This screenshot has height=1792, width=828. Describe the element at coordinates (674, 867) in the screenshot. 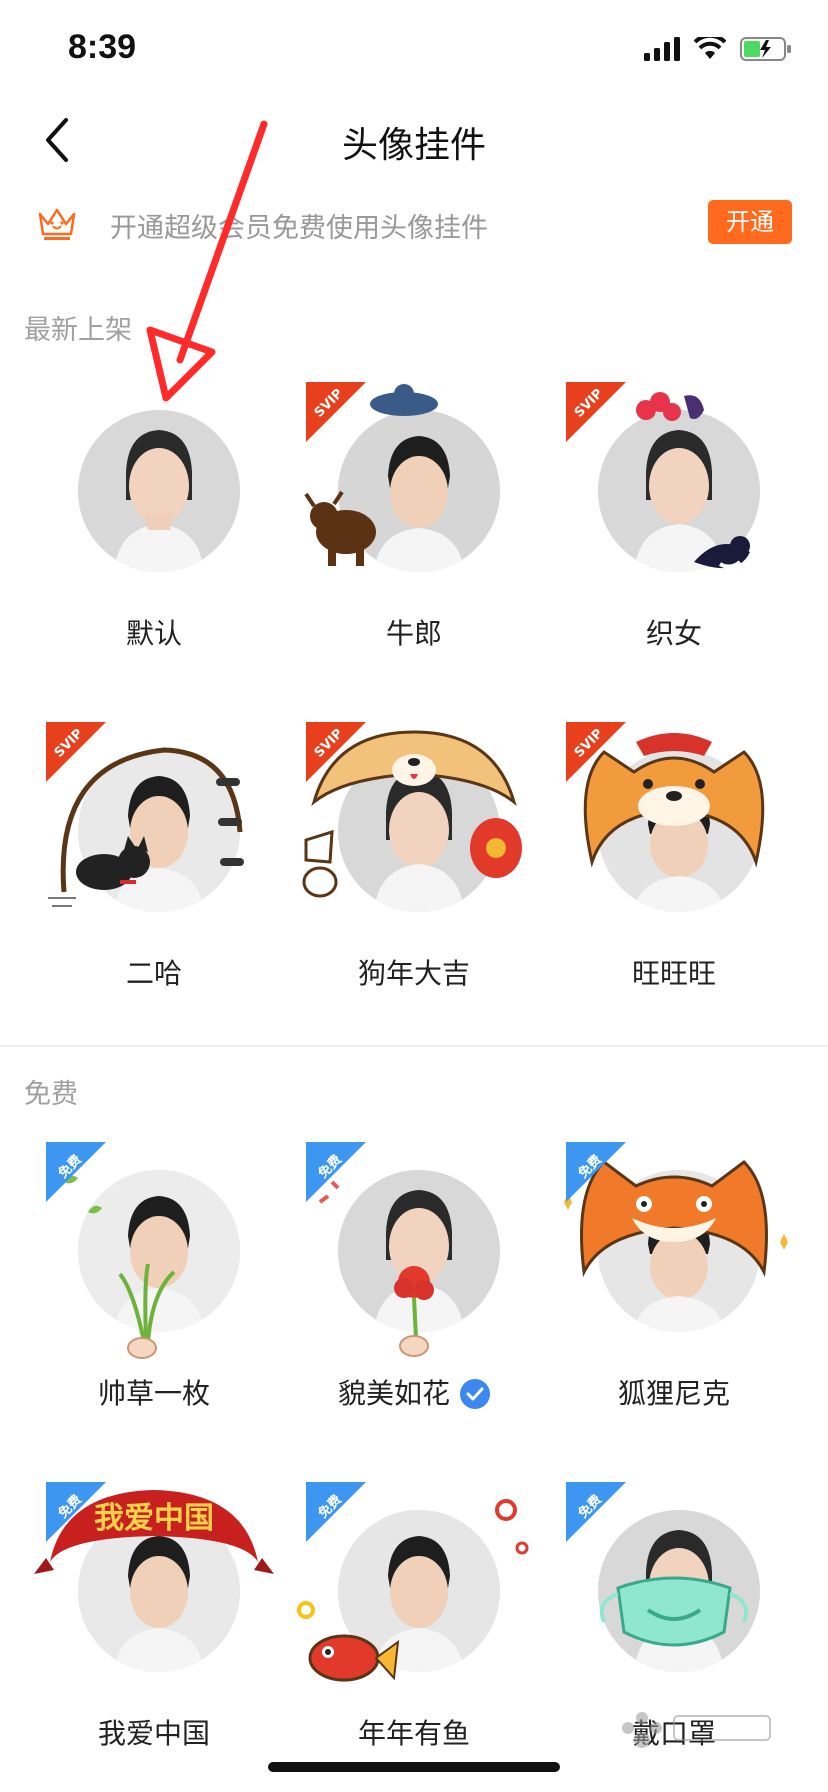

I see `pendant-item-wangwangwang: SVIP 旺旺旺` at that location.